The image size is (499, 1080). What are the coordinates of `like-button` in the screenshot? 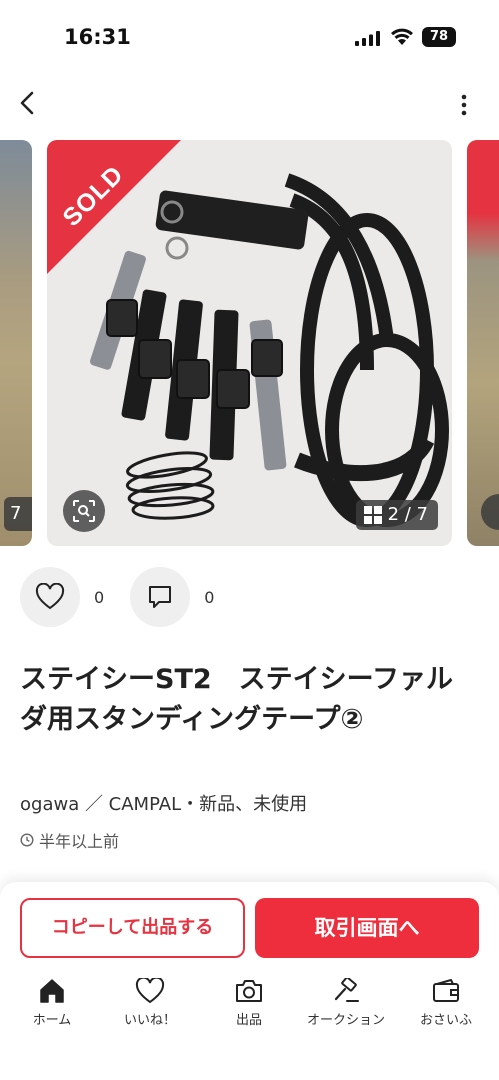 It's located at (50, 597).